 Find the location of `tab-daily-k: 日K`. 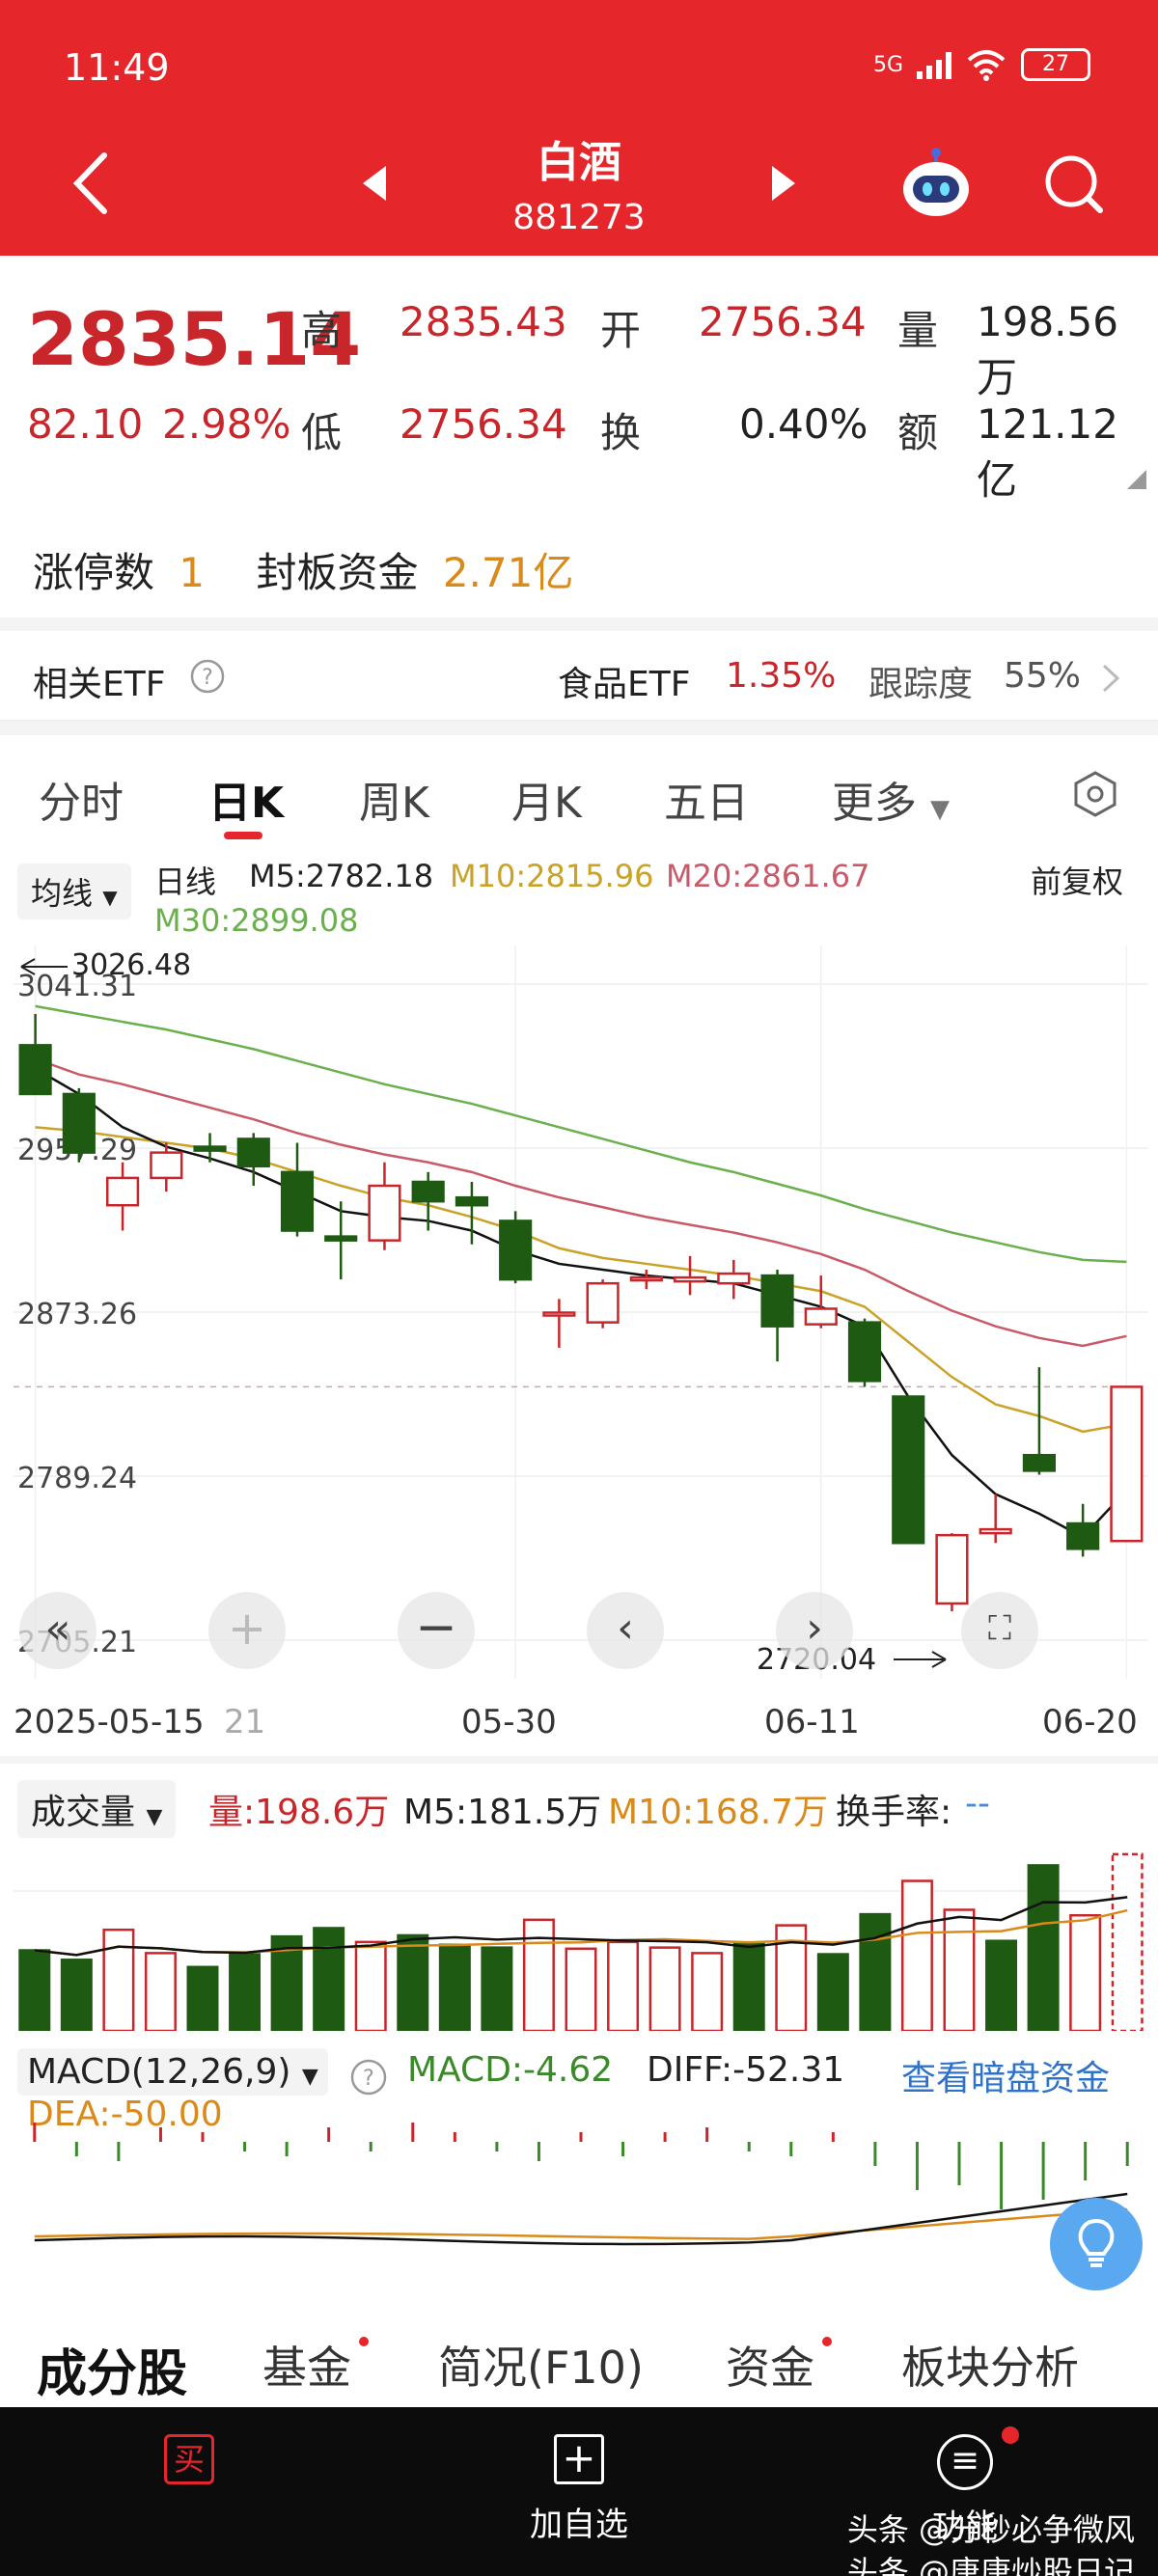

tab-daily-k: 日K is located at coordinates (246, 799).